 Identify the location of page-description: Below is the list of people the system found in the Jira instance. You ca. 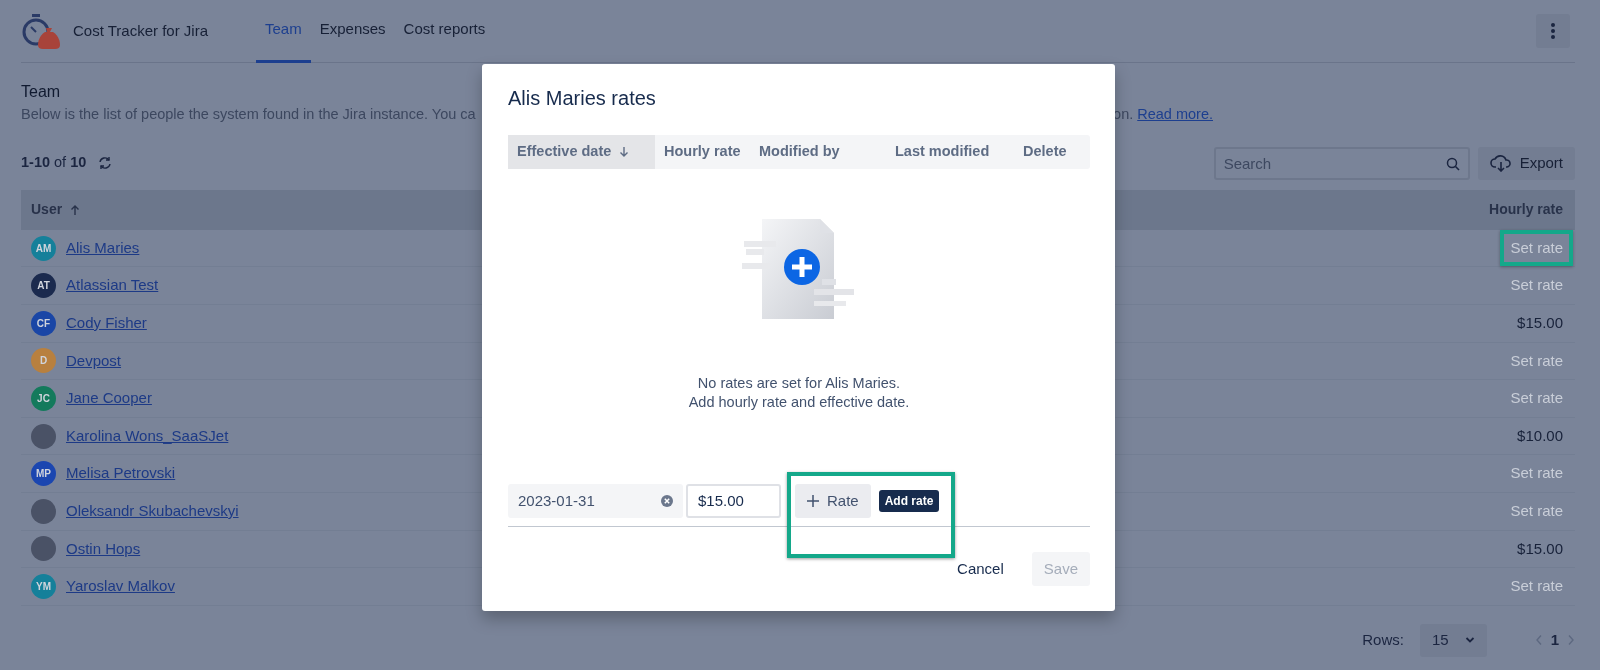
(248, 114).